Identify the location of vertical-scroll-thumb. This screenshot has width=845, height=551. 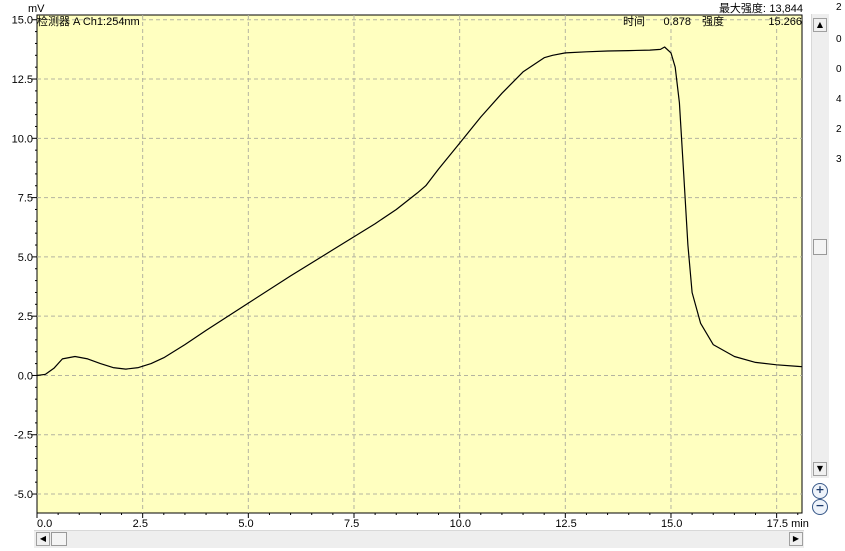
(820, 247).